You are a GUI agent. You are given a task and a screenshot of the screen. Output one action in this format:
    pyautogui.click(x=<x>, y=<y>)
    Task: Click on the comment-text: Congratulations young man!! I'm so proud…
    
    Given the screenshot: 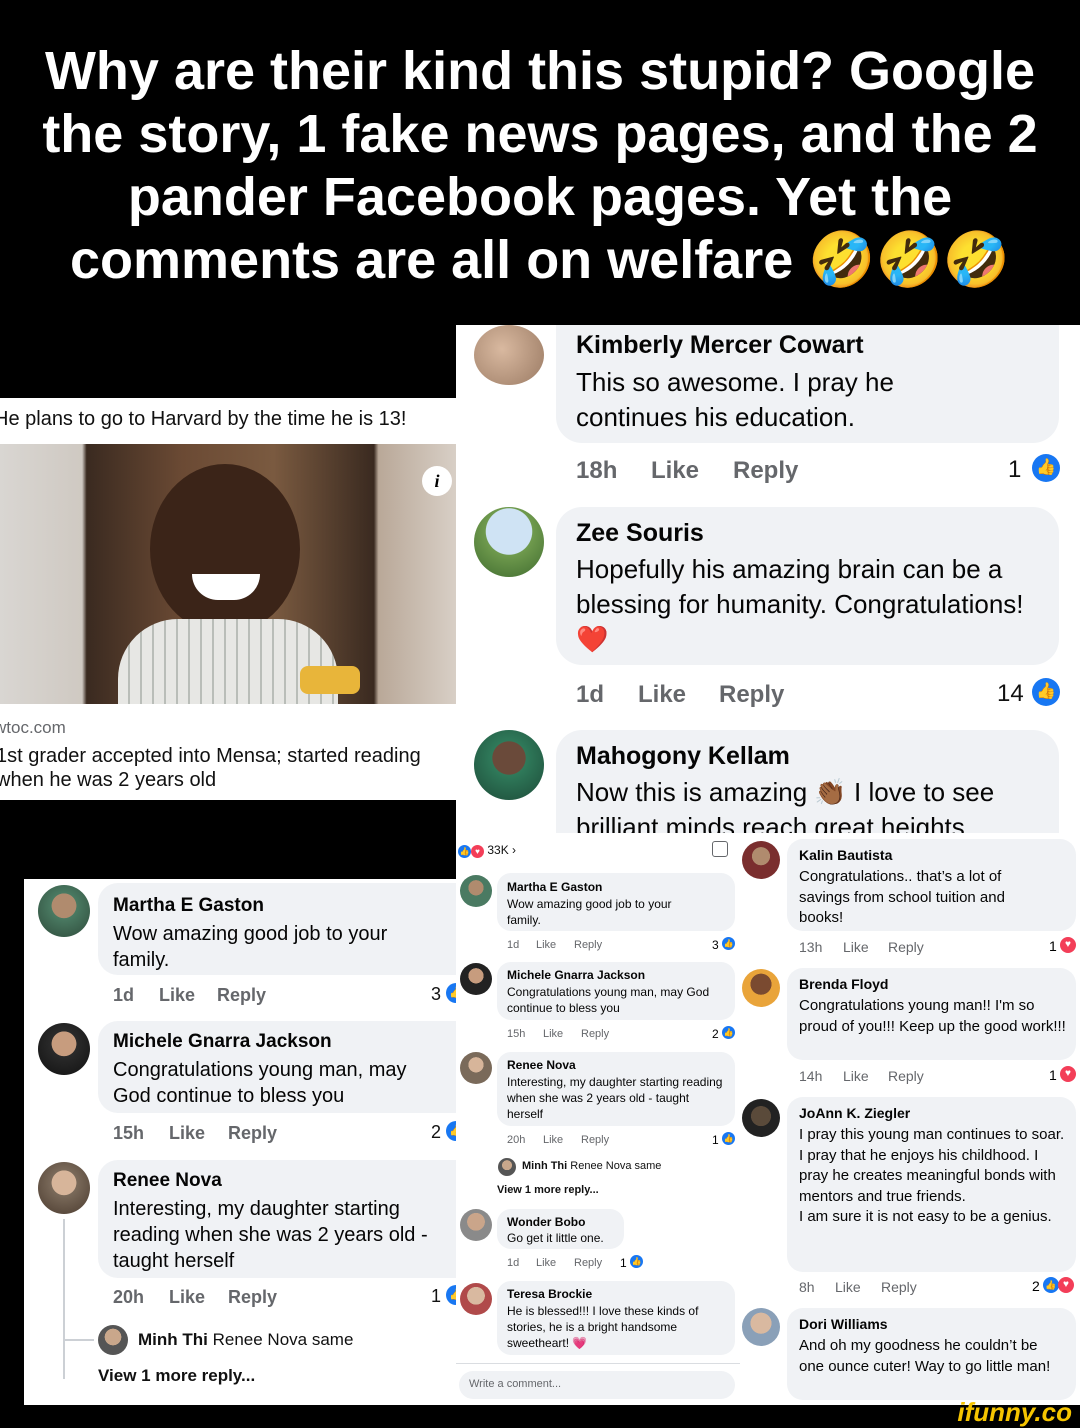 What is the action you would take?
    pyautogui.click(x=932, y=1016)
    